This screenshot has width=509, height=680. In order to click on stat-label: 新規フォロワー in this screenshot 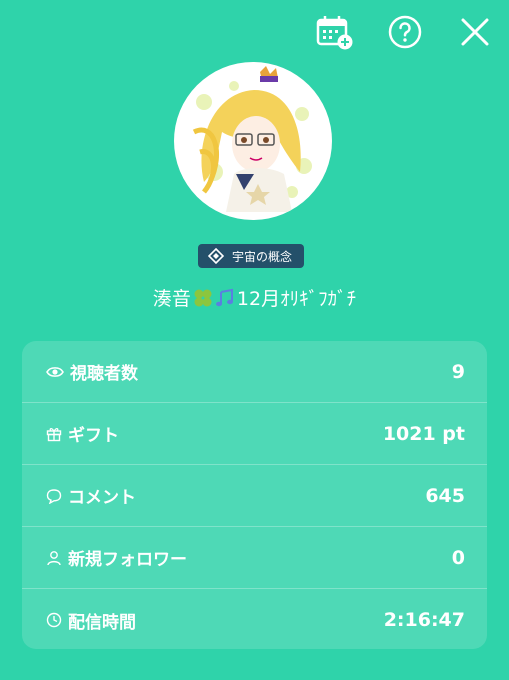, I will do `click(127, 560)`.